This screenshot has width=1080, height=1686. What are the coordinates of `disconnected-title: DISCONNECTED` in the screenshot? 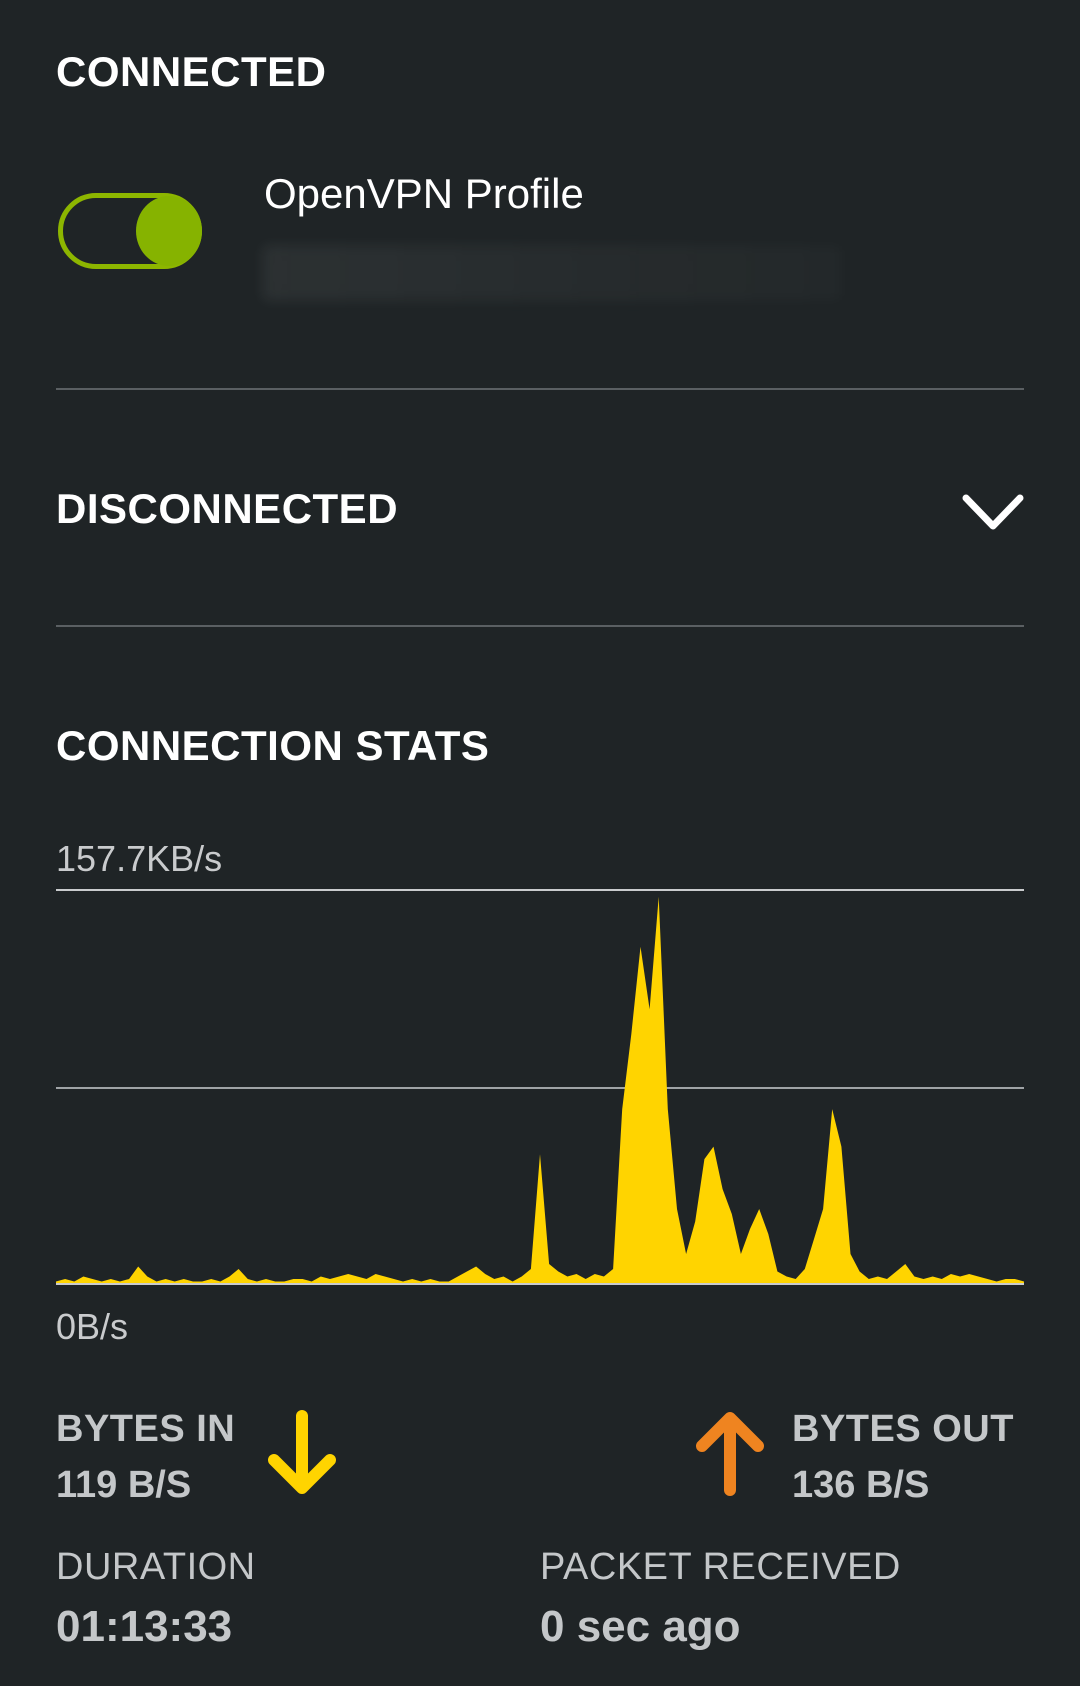 It's located at (227, 509).